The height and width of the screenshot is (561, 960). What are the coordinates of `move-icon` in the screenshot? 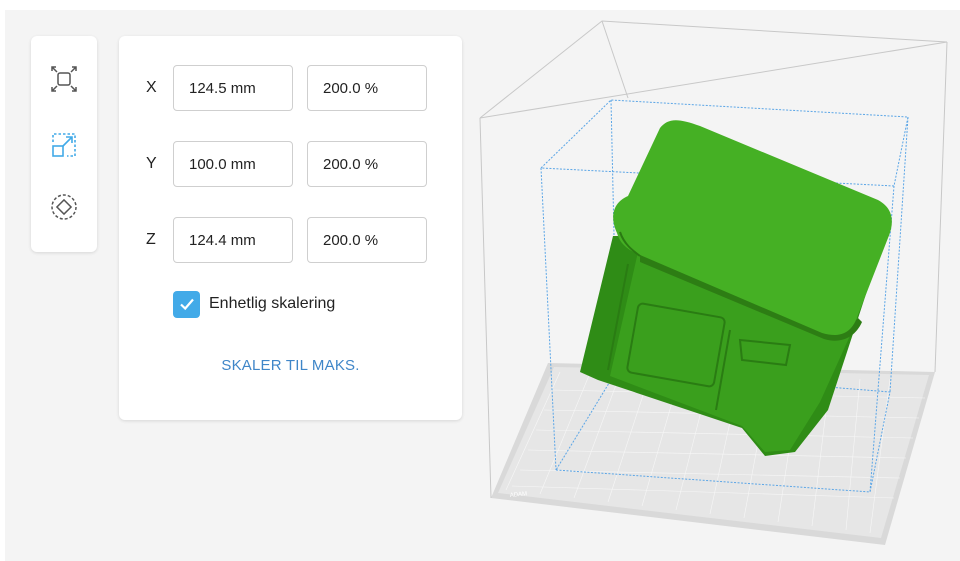 It's located at (64, 79).